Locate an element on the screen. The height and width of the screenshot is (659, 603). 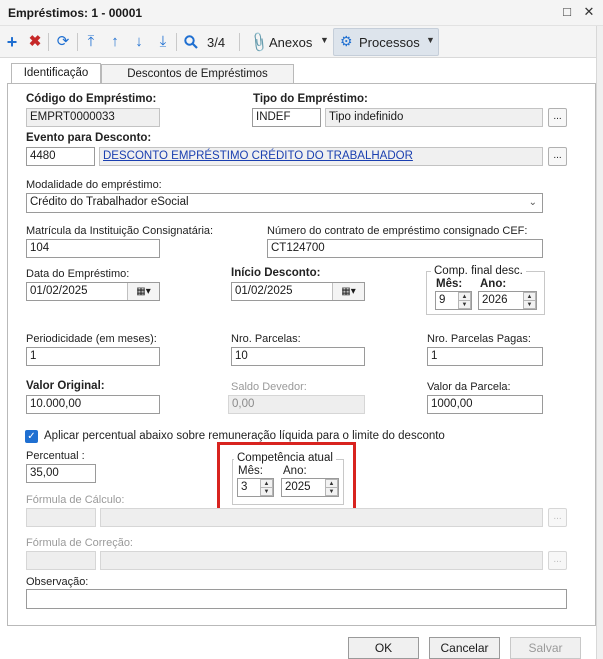
cancel-button: Cancelar is located at coordinates (464, 648).